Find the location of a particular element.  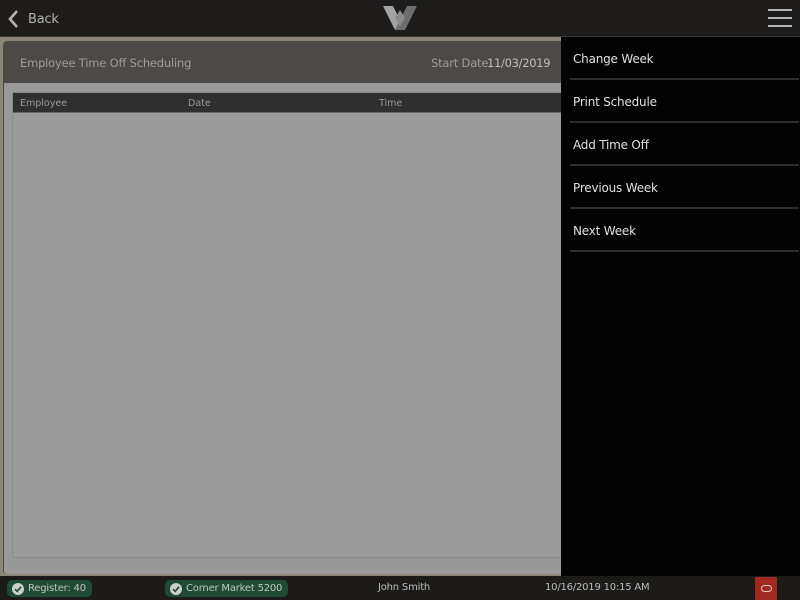

register-label: Register: 40 is located at coordinates (57, 588).